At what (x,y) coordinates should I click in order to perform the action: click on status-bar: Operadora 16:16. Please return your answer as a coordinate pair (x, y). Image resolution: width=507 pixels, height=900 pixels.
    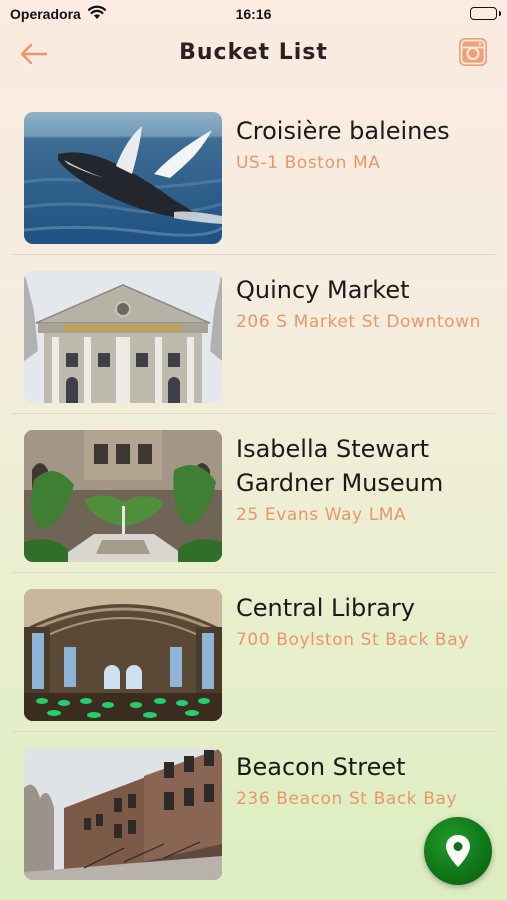
    Looking at the image, I should click on (253, 15).